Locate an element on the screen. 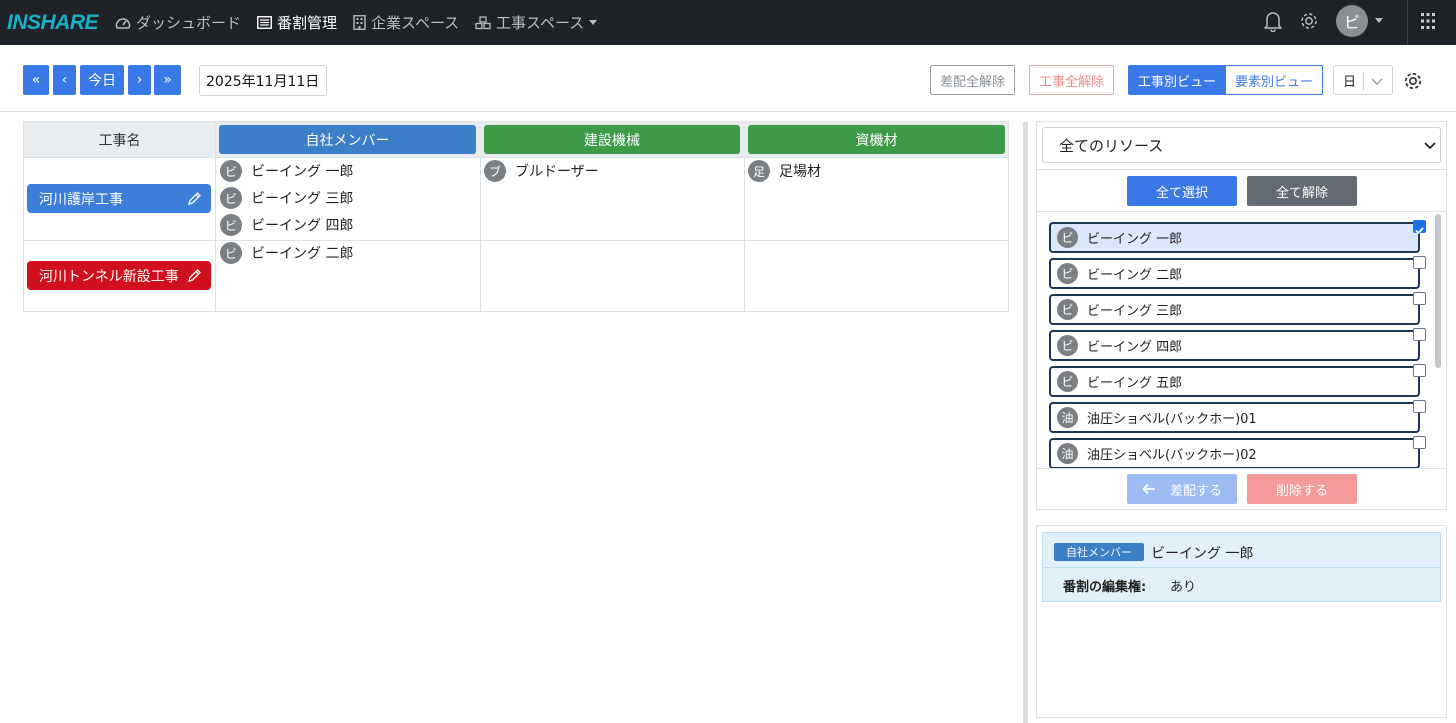 This screenshot has height=723, width=1456. resource-item: ビビーイング 三郎 is located at coordinates (1234, 309).